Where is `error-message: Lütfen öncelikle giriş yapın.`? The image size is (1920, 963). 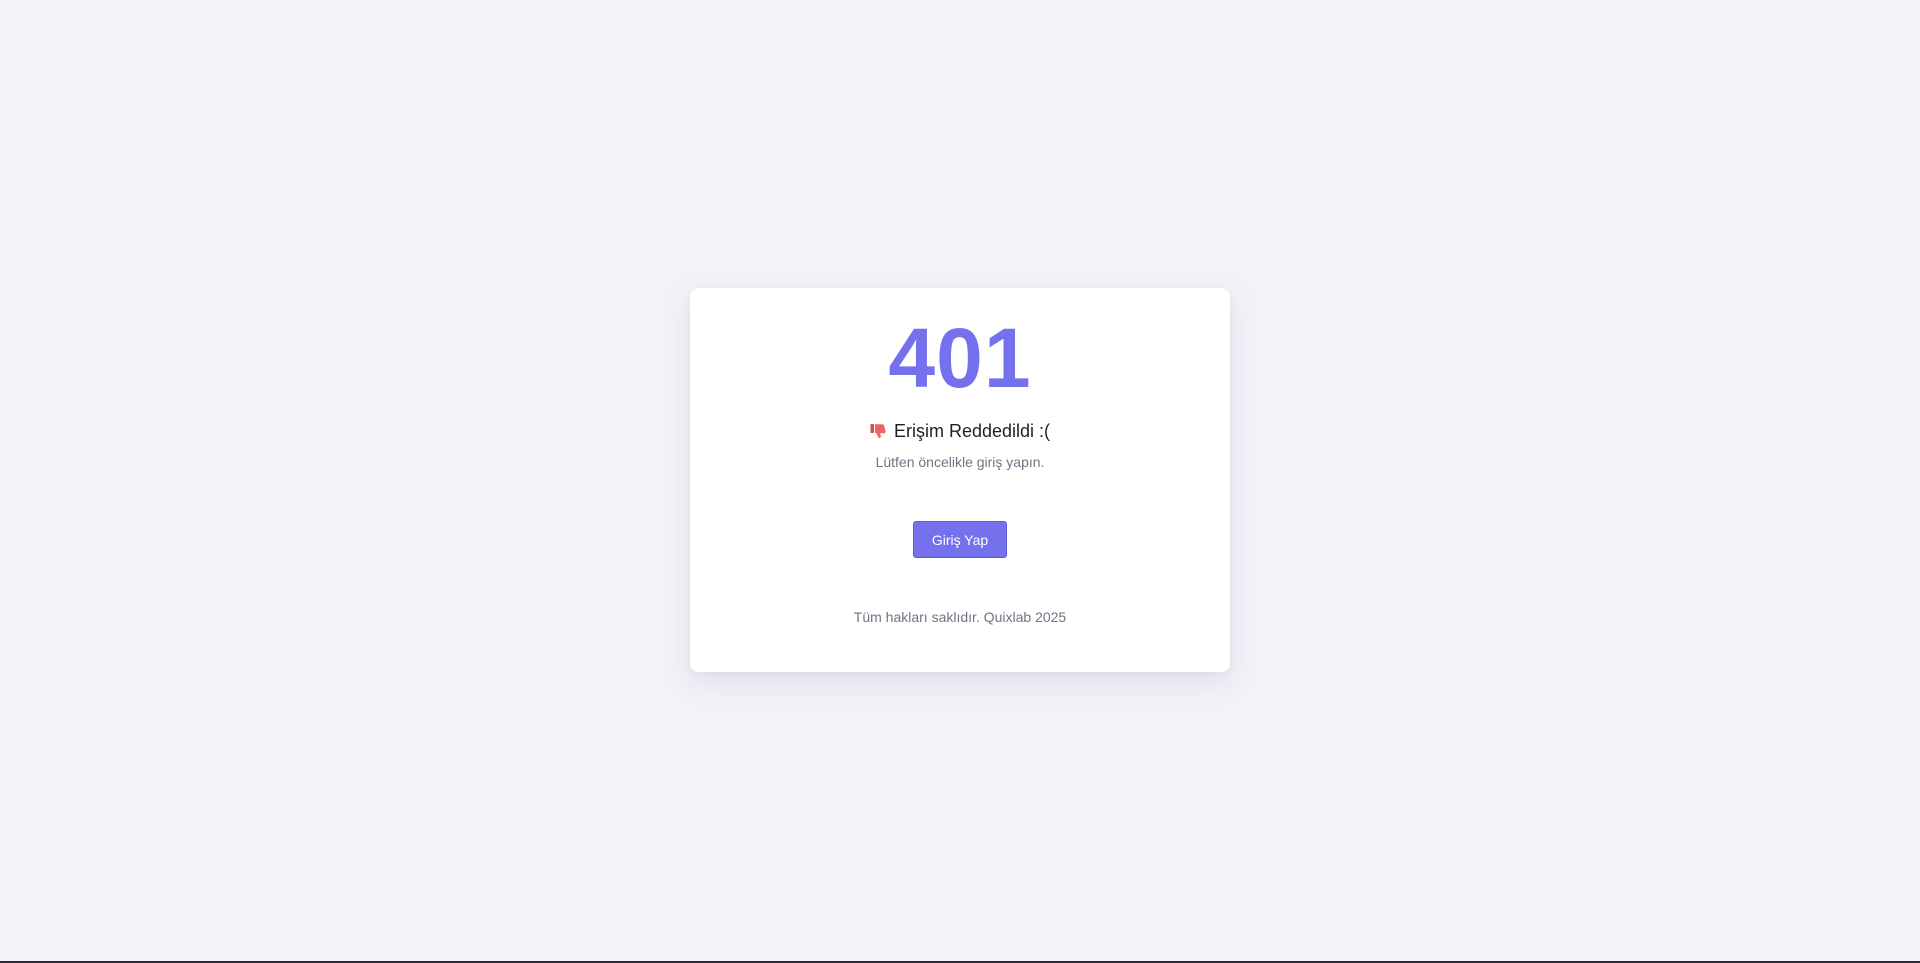 error-message: Lütfen öncelikle giriş yapın. is located at coordinates (960, 462).